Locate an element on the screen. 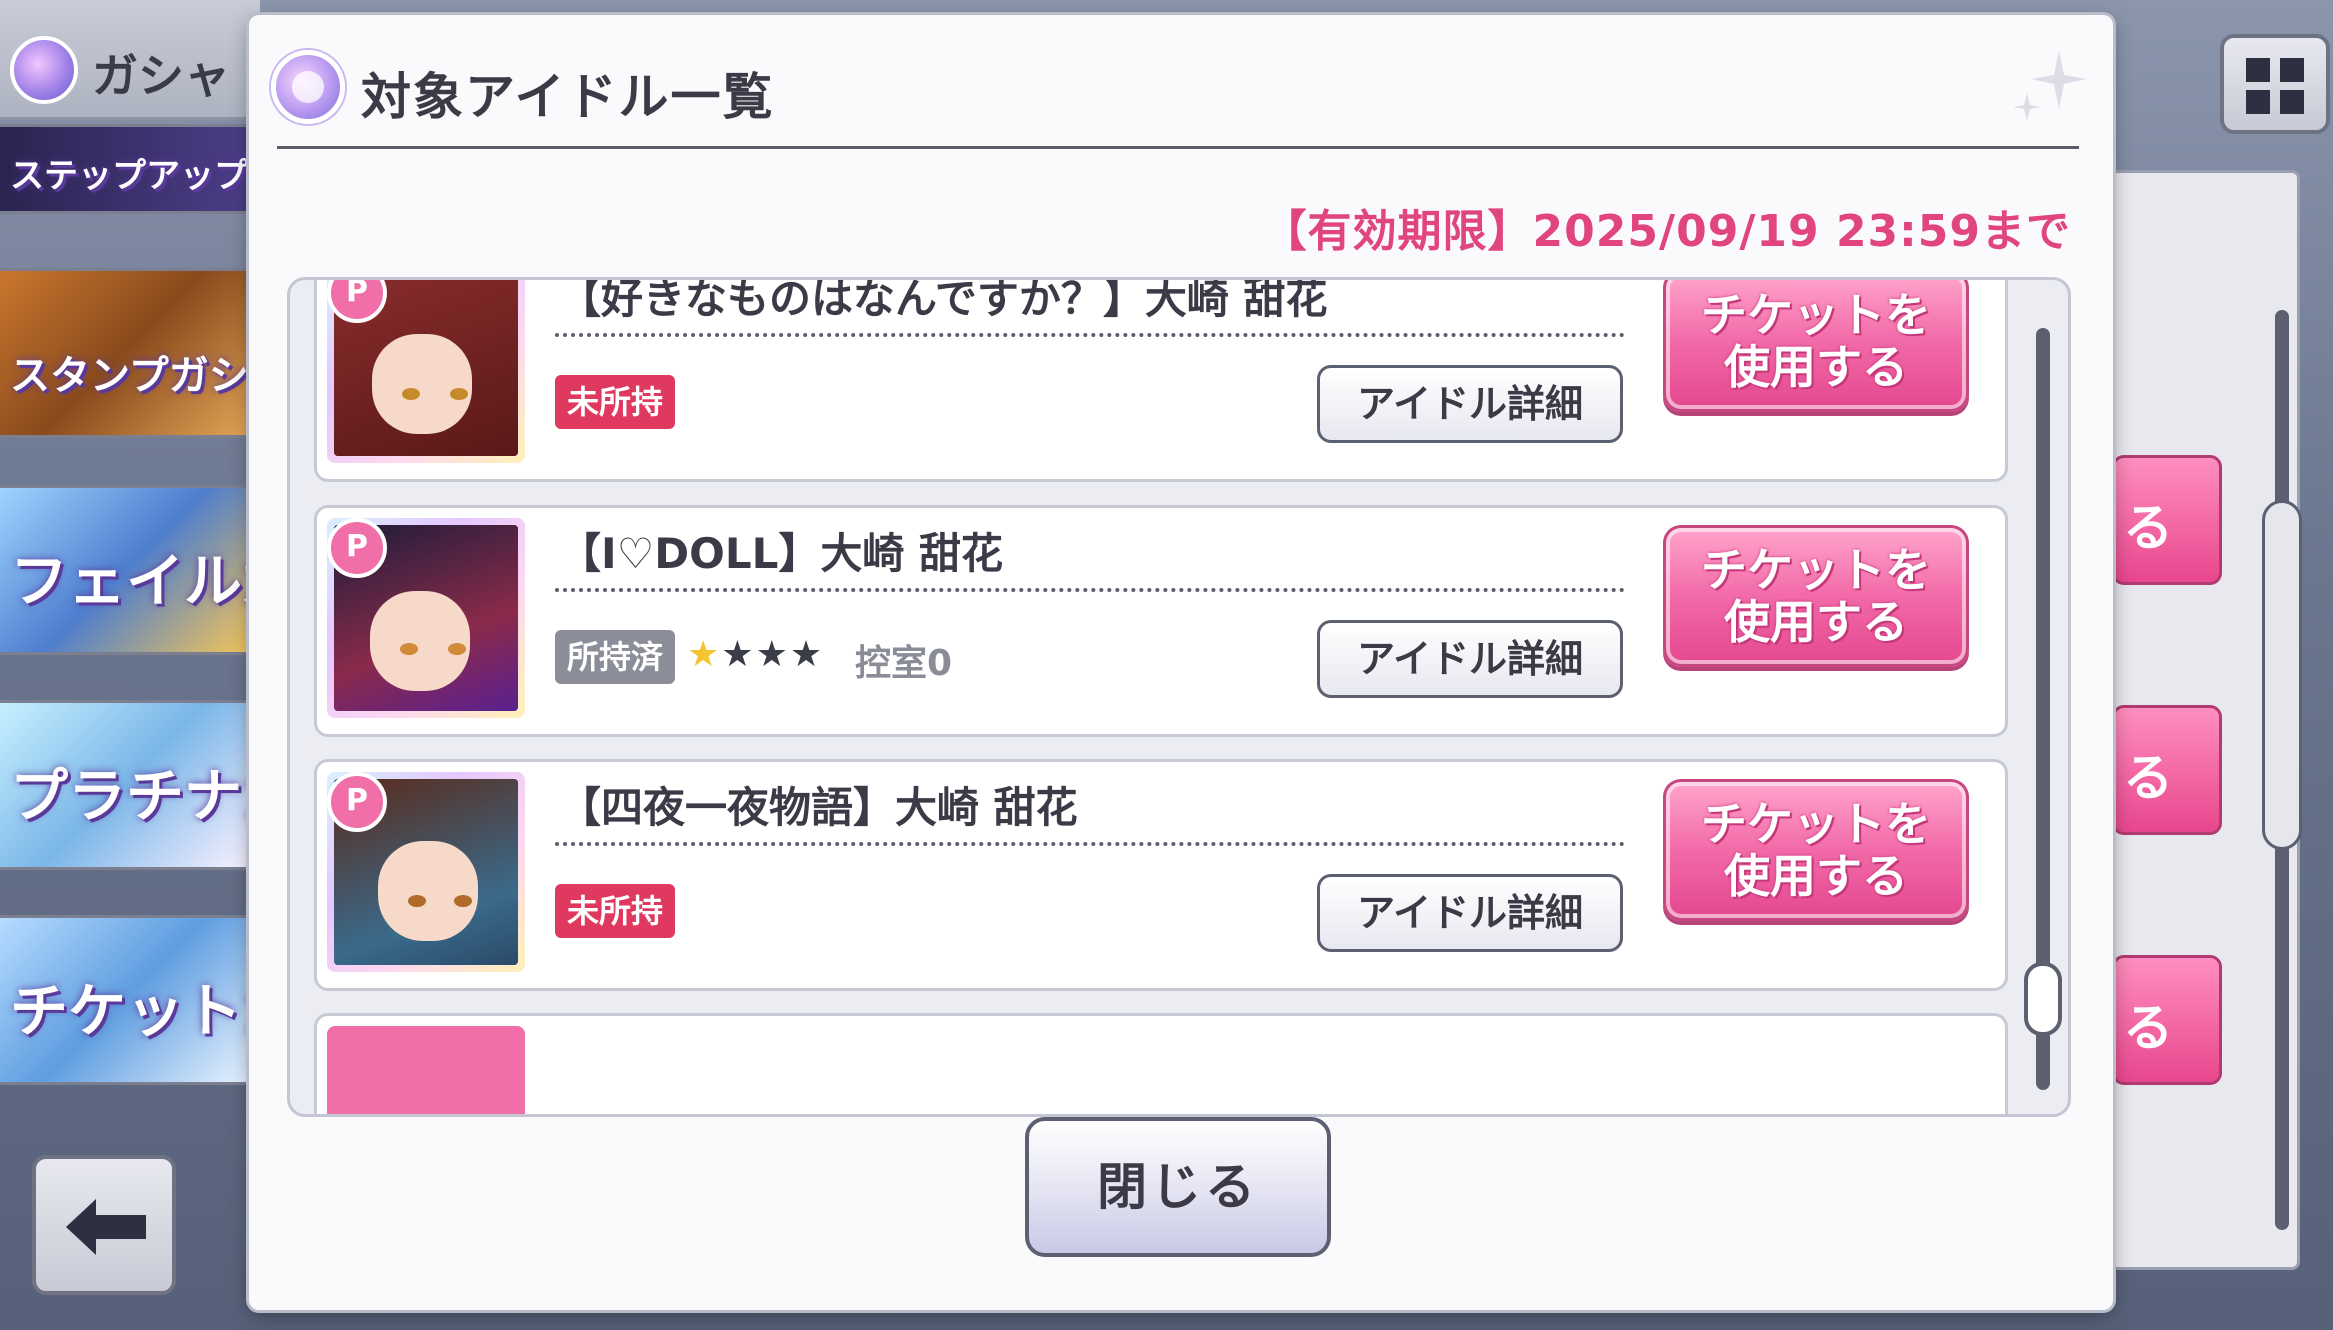 This screenshot has height=1330, width=2333. banner-stamp: スタンプガシャ is located at coordinates (125, 353).